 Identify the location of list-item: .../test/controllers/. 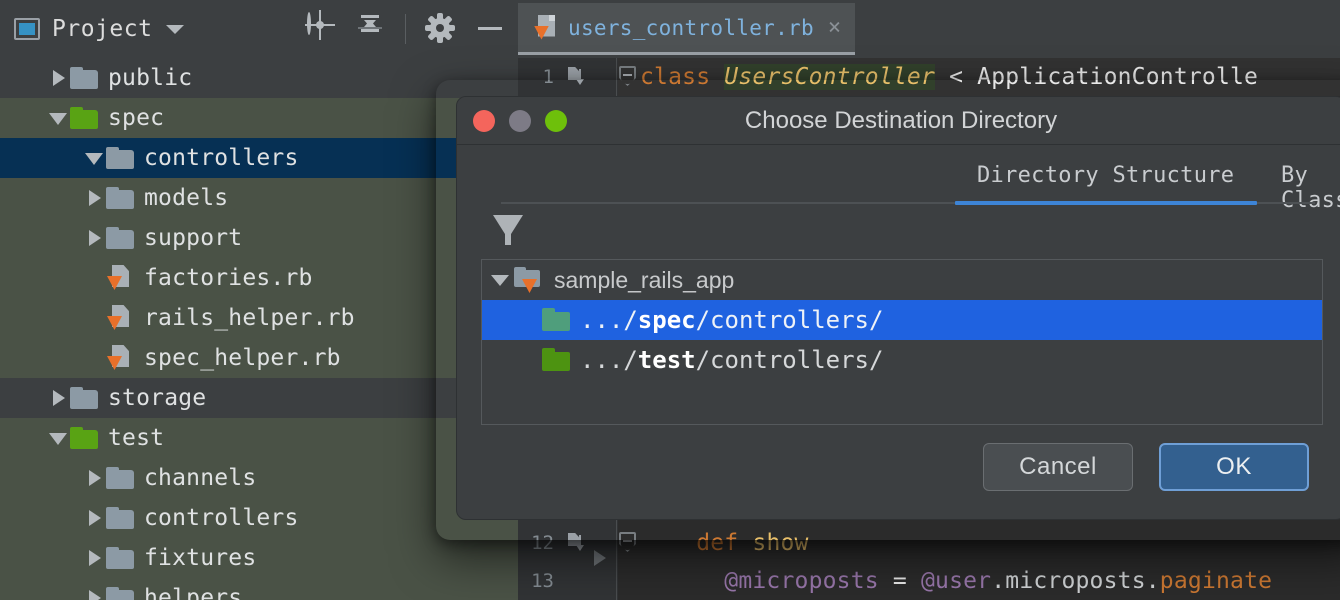
(902, 360).